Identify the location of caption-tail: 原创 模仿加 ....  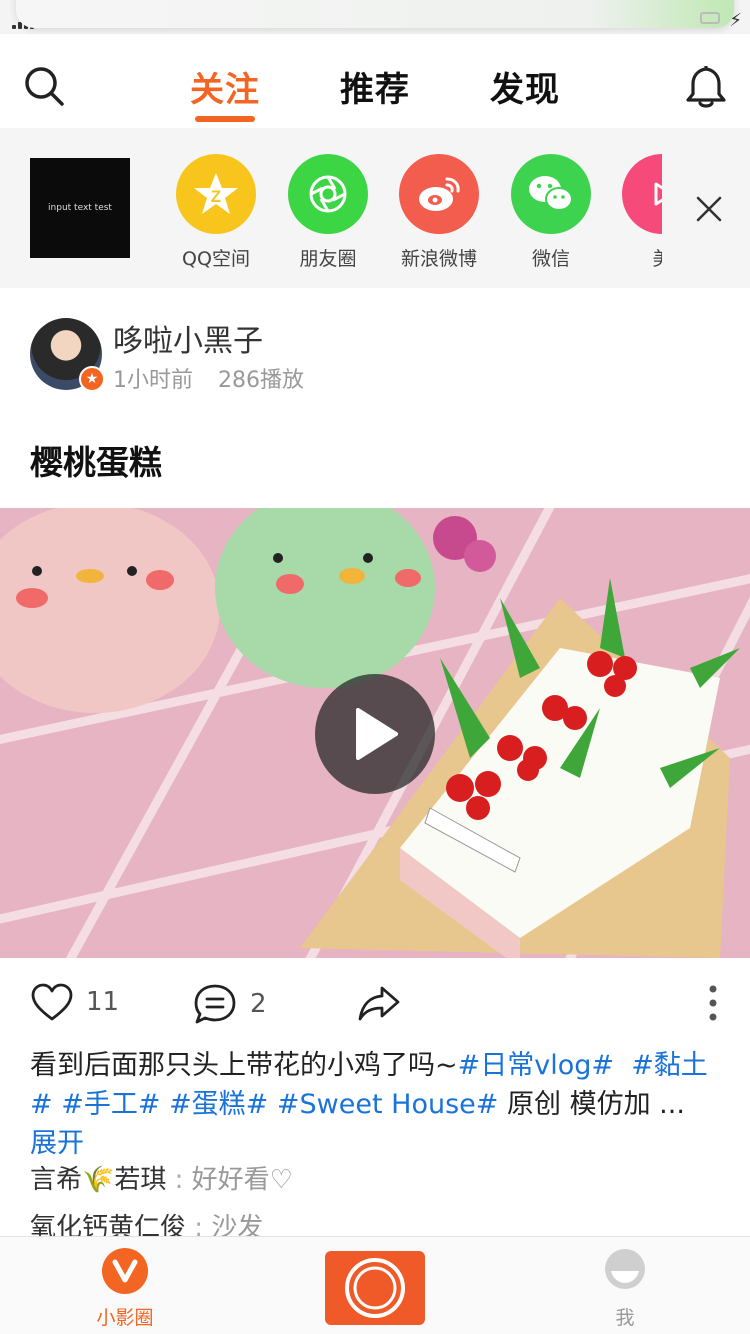
(595, 1104).